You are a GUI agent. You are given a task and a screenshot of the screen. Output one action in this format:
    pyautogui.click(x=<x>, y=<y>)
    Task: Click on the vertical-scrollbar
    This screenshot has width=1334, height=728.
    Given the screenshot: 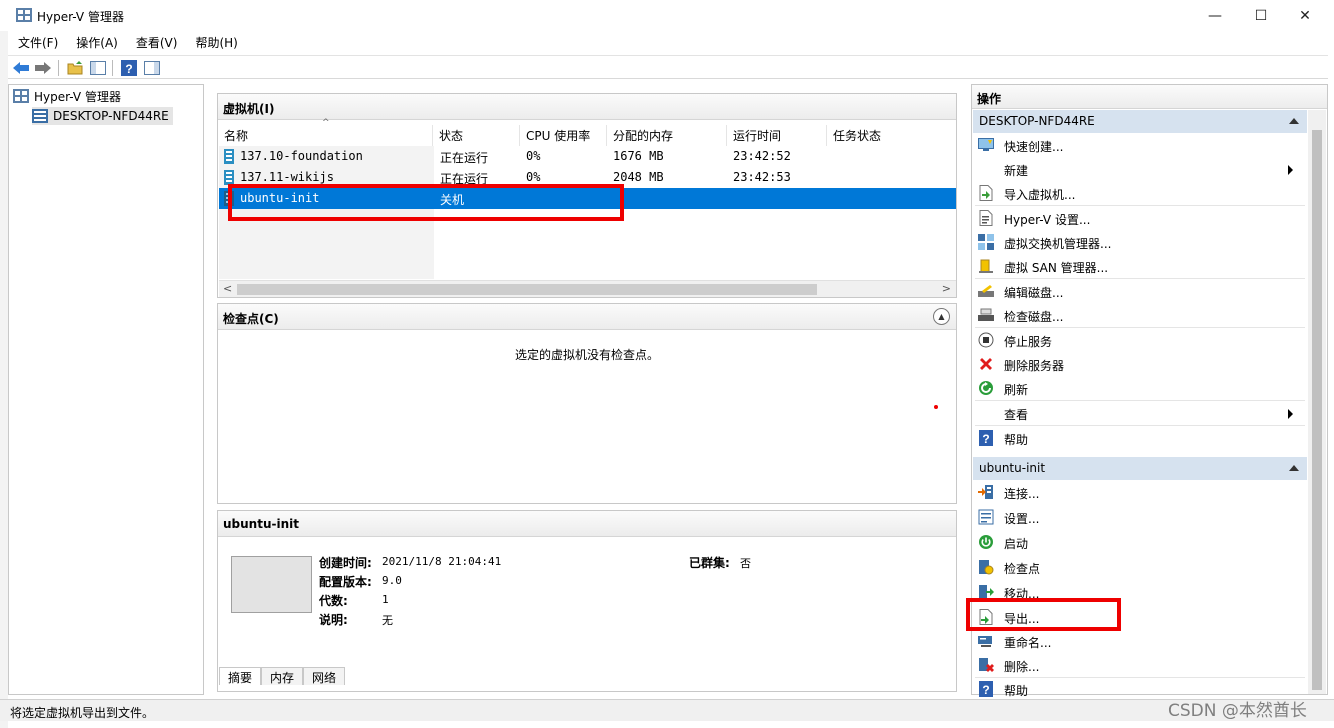 What is the action you would take?
    pyautogui.click(x=1317, y=402)
    